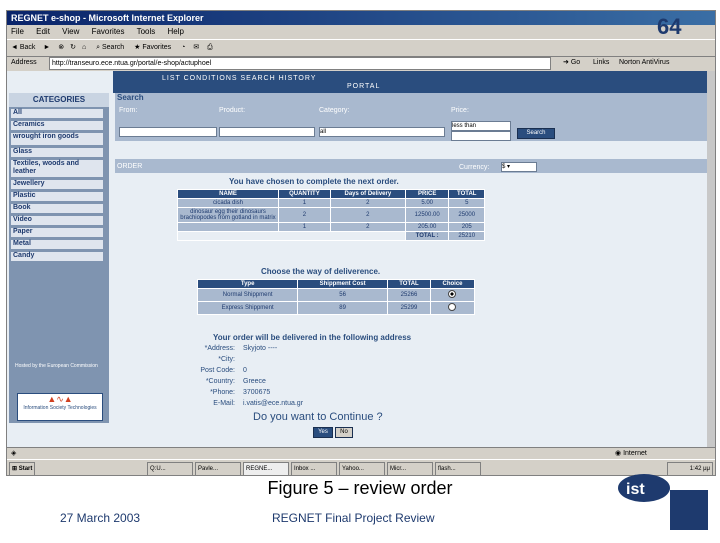 This screenshot has height=543, width=720. I want to click on no-button: No, so click(344, 432).